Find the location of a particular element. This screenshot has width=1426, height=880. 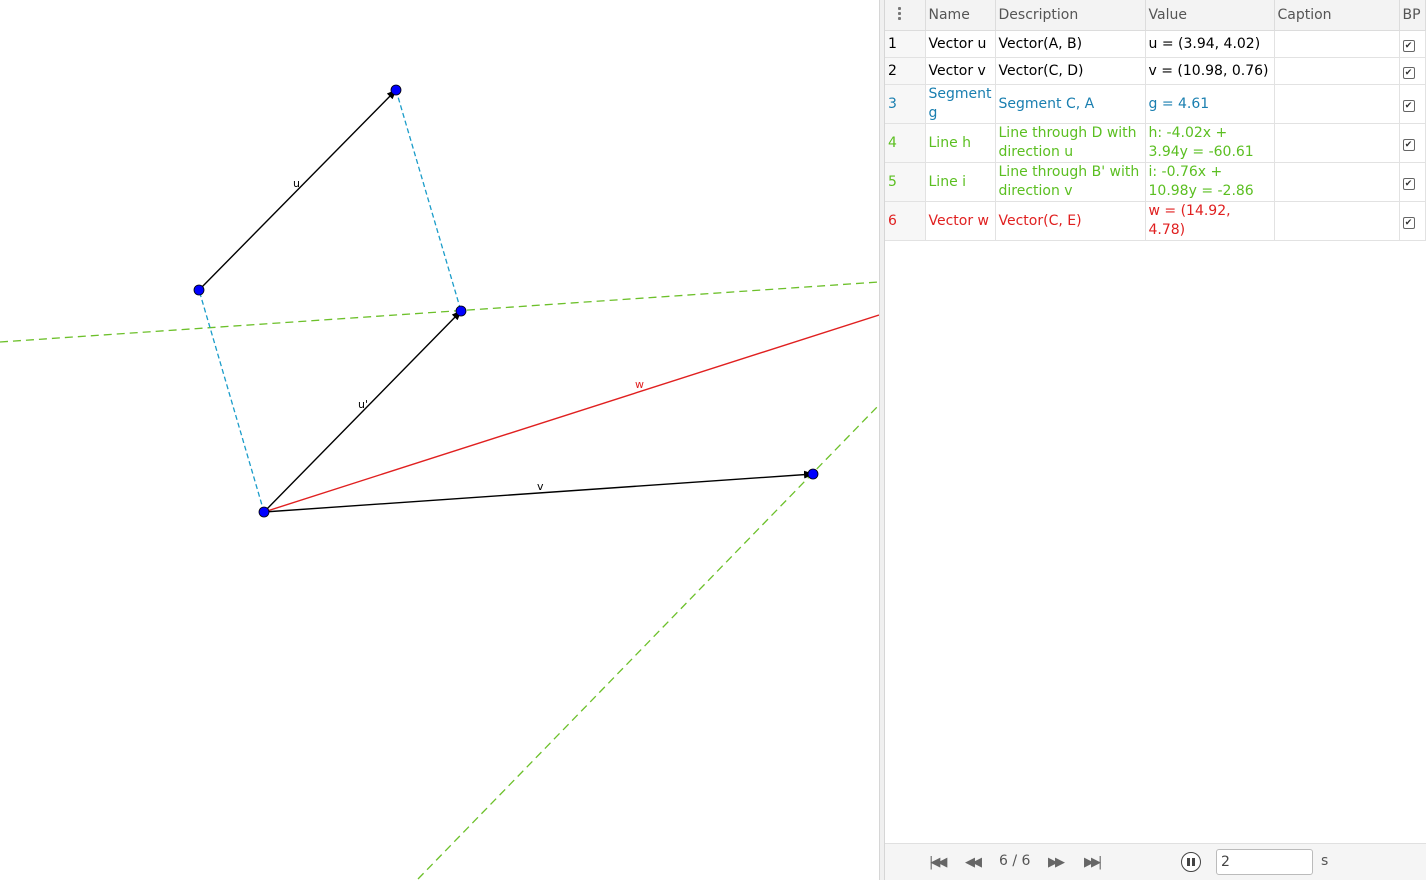

point-b-prime is located at coordinates (461, 311).